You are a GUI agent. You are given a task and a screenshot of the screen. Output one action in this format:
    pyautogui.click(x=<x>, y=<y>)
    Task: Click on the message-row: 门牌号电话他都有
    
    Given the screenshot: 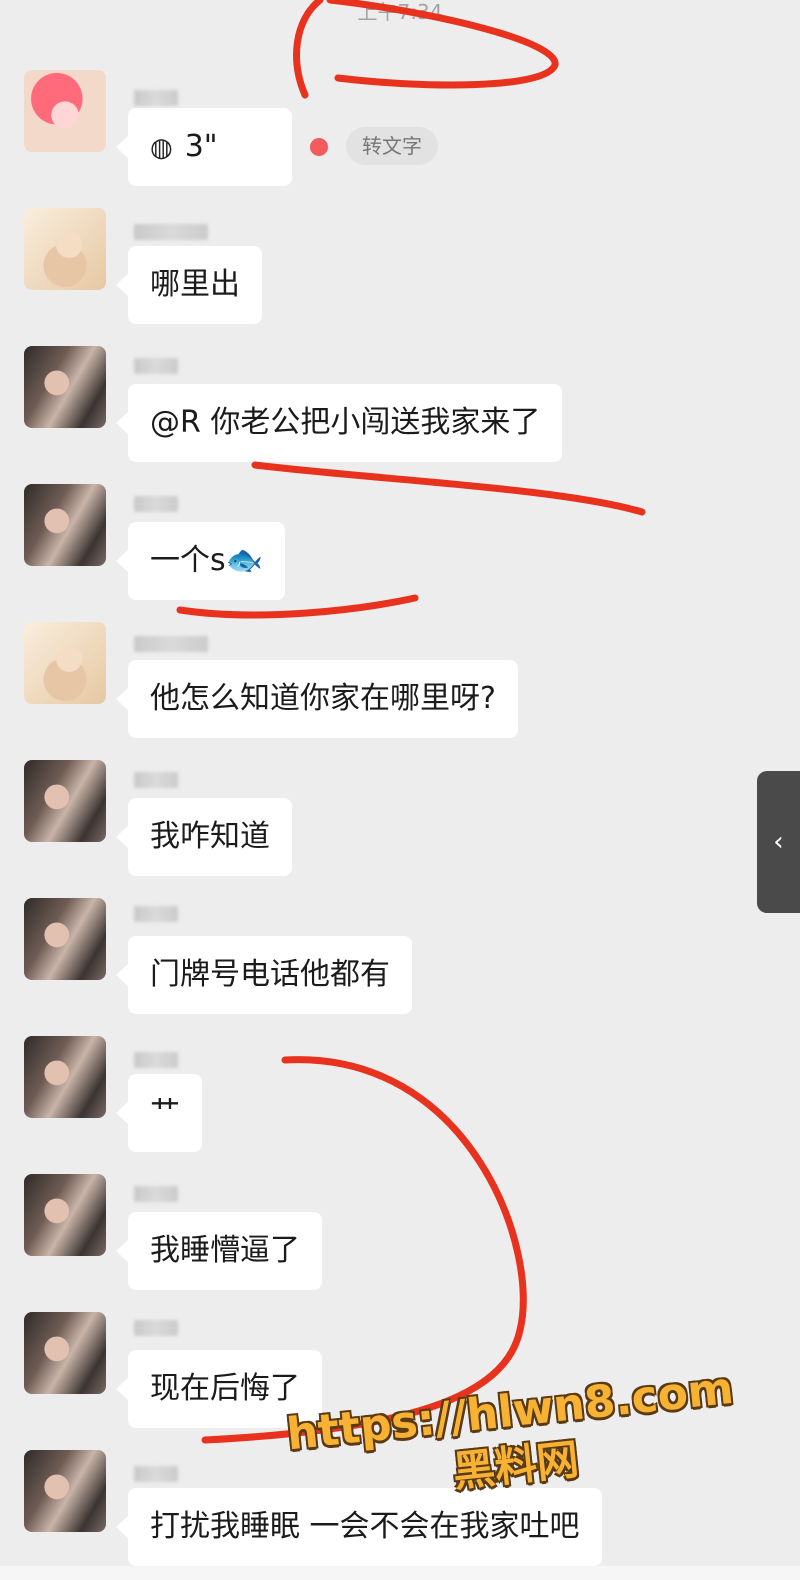 What is the action you would take?
    pyautogui.click(x=400, y=963)
    